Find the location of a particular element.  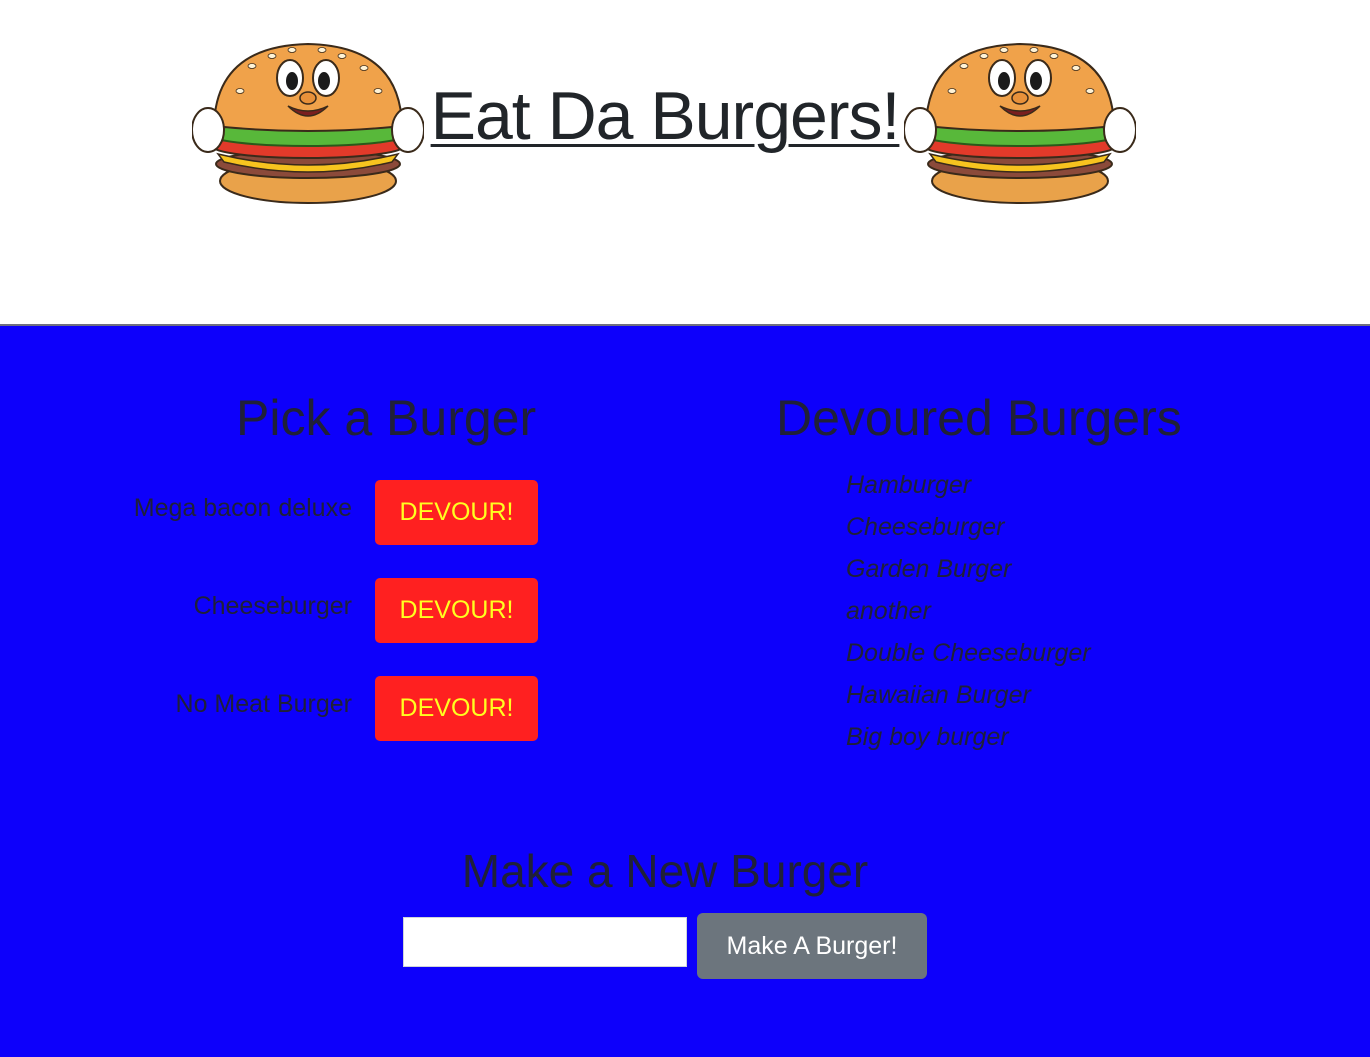

devoured-item: Garden Burger is located at coordinates (929, 569).